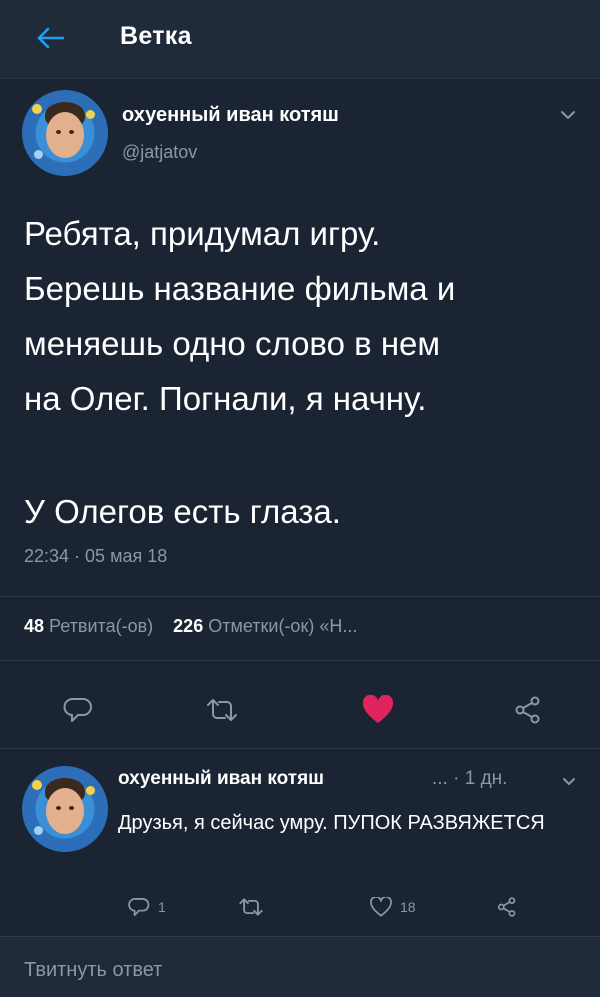 The height and width of the screenshot is (997, 600). I want to click on page-title: Ветка, so click(156, 36).